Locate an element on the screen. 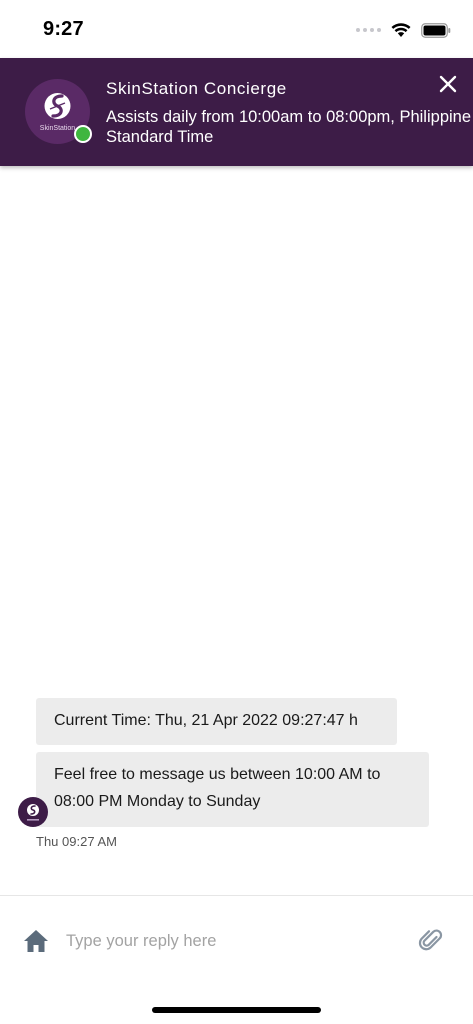 The width and height of the screenshot is (473, 1024). skinstation-logo-icon is located at coordinates (33, 812).